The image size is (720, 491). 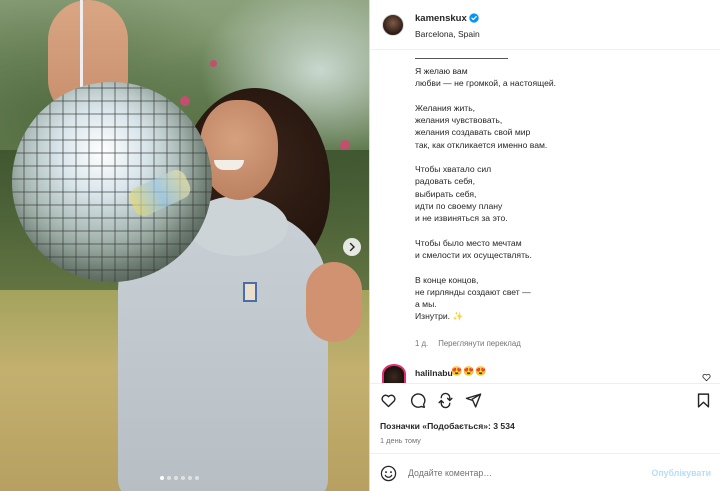 I want to click on carousel-next-button, so click(x=352, y=247).